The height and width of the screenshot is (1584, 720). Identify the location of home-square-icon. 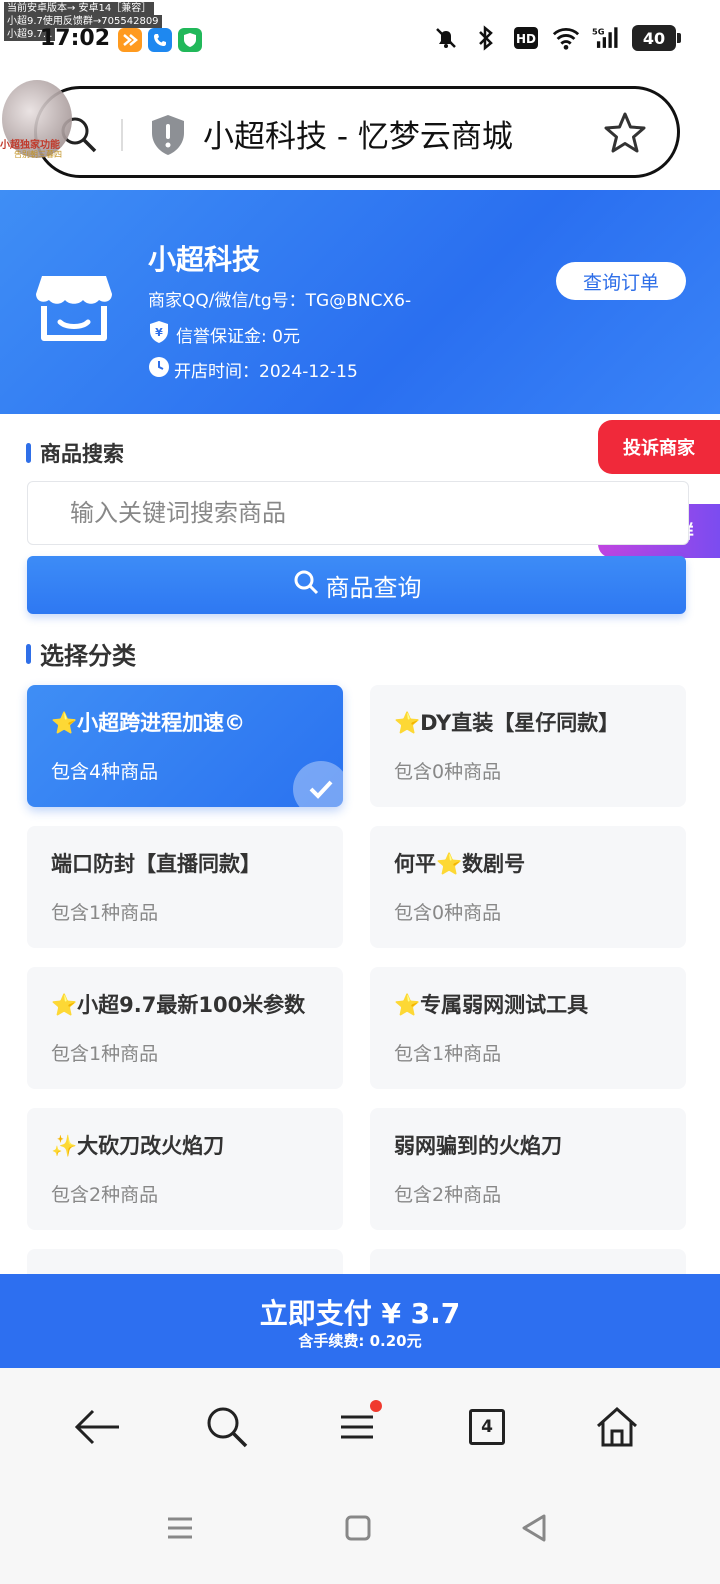
(358, 1528).